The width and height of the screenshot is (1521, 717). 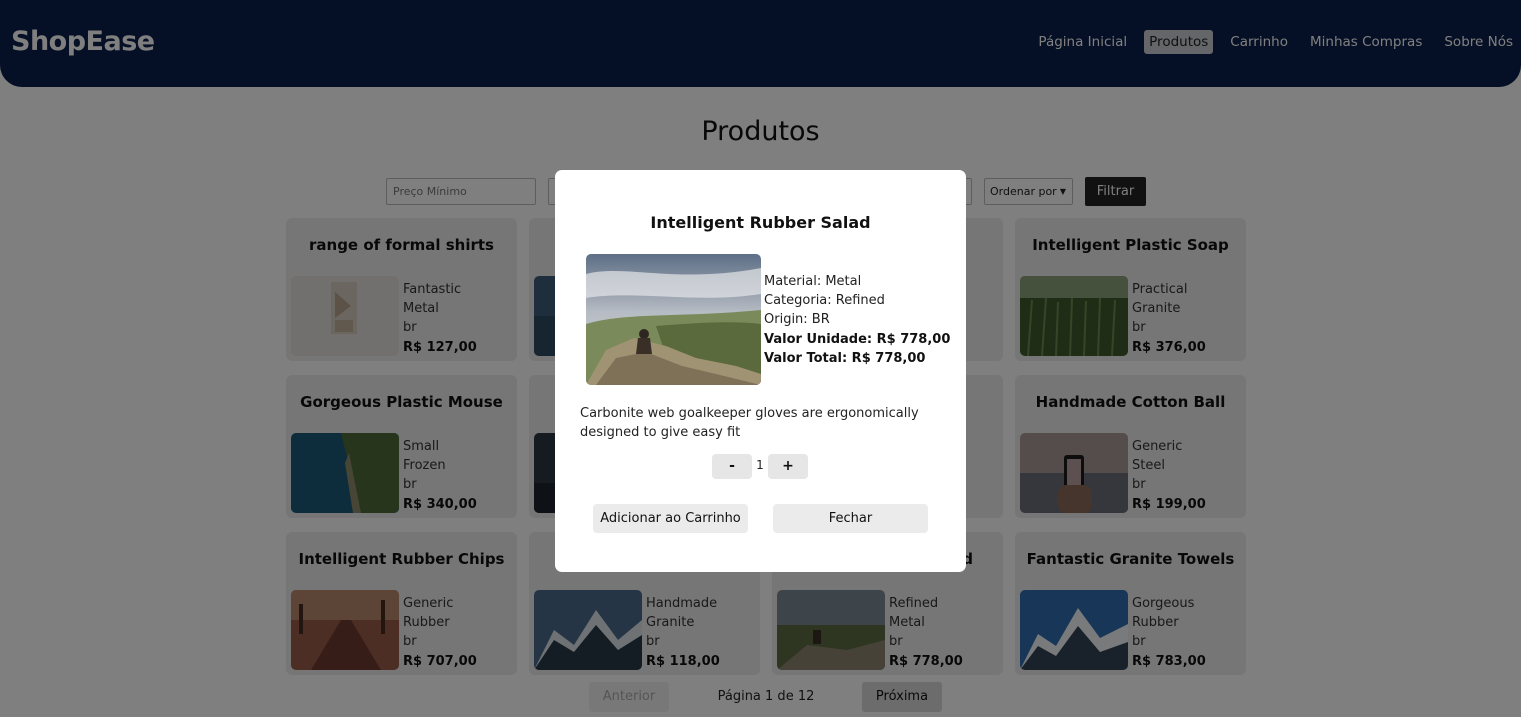 I want to click on close-modal-button: Fechar, so click(x=850, y=518).